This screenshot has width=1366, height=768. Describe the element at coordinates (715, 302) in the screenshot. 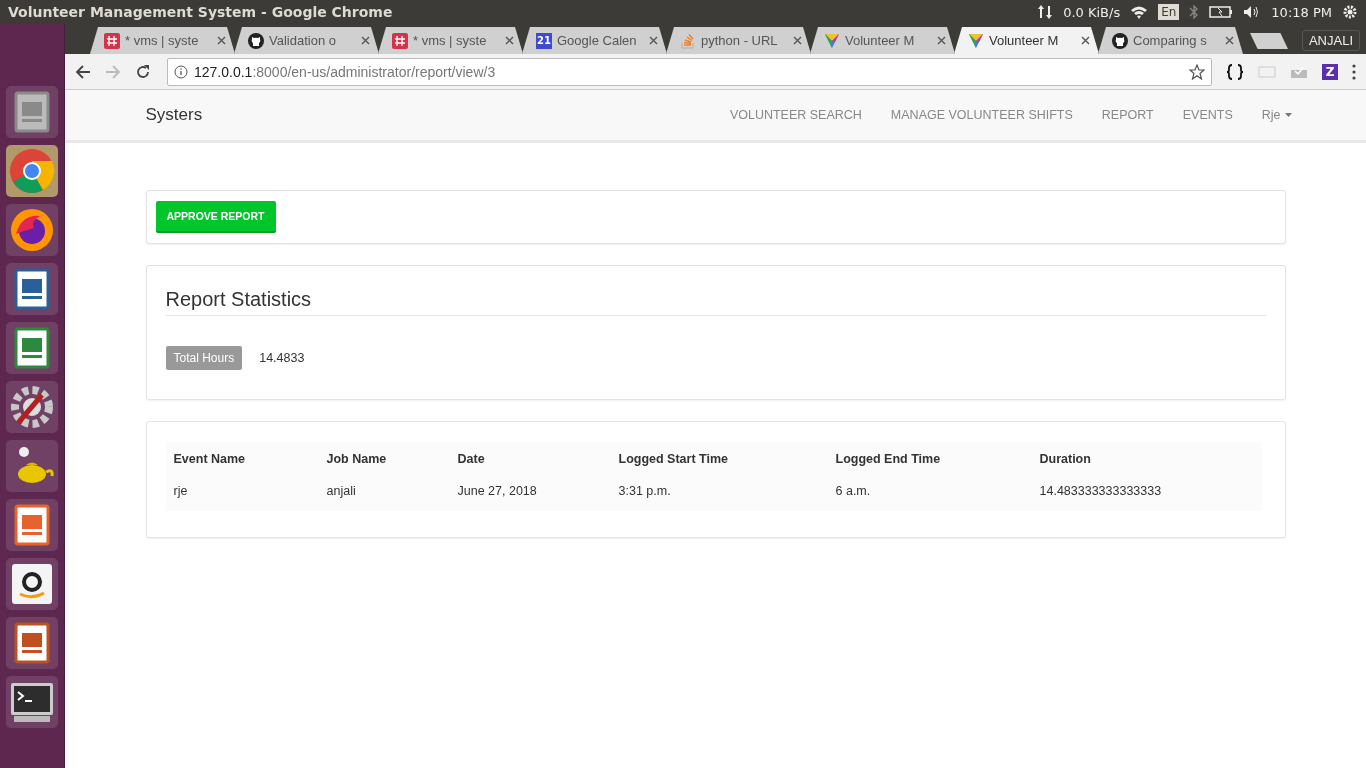

I see `panel-heading: Report Statistics` at that location.